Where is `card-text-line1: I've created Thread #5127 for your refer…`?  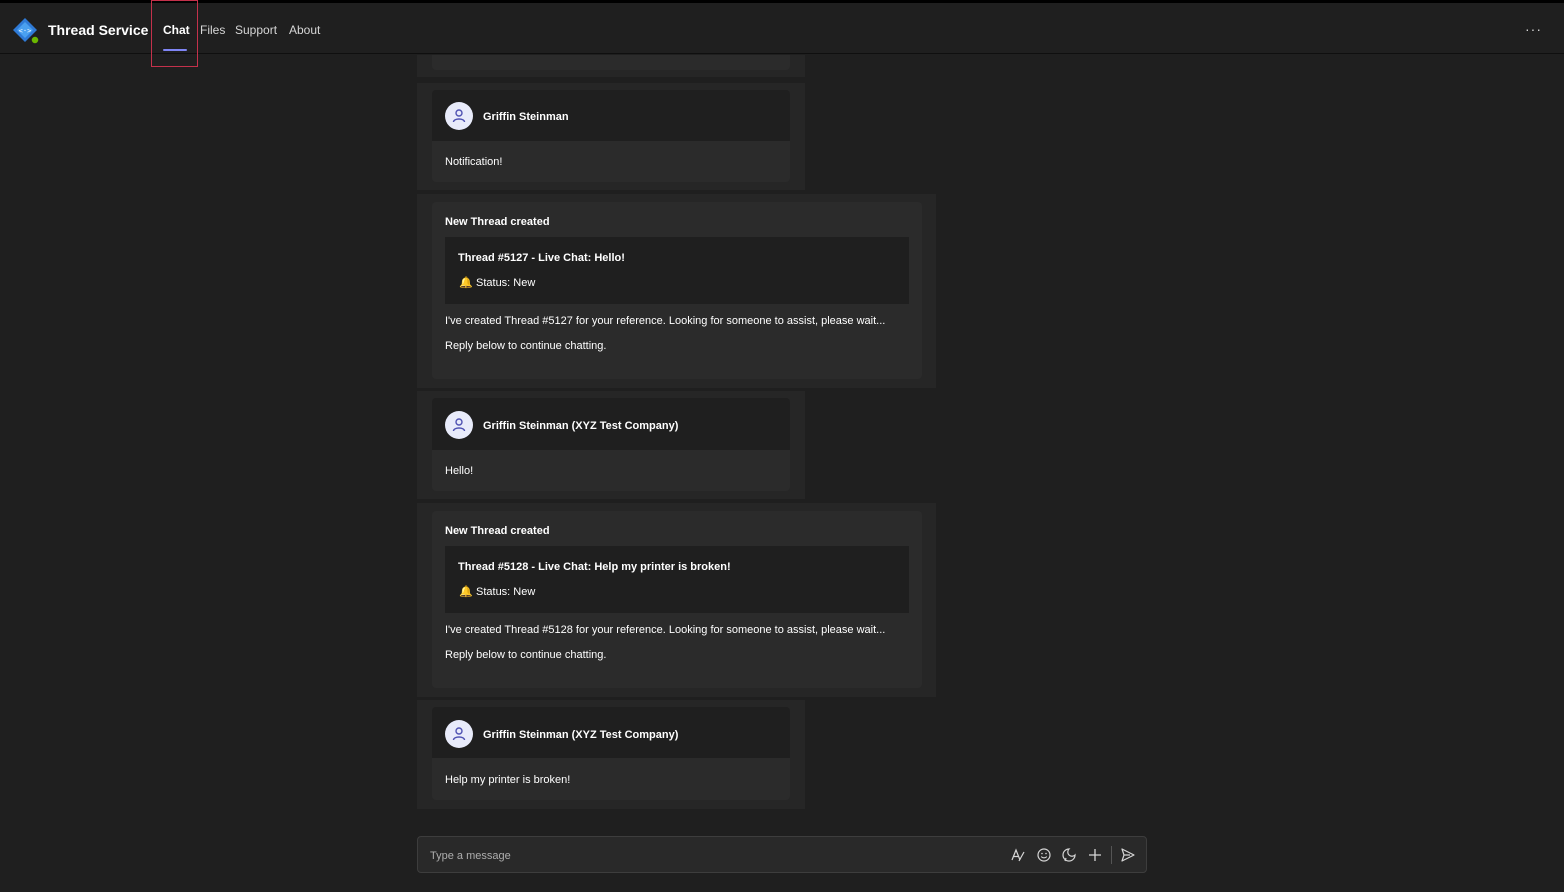
card-text-line1: I've created Thread #5127 for your refer… is located at coordinates (665, 321).